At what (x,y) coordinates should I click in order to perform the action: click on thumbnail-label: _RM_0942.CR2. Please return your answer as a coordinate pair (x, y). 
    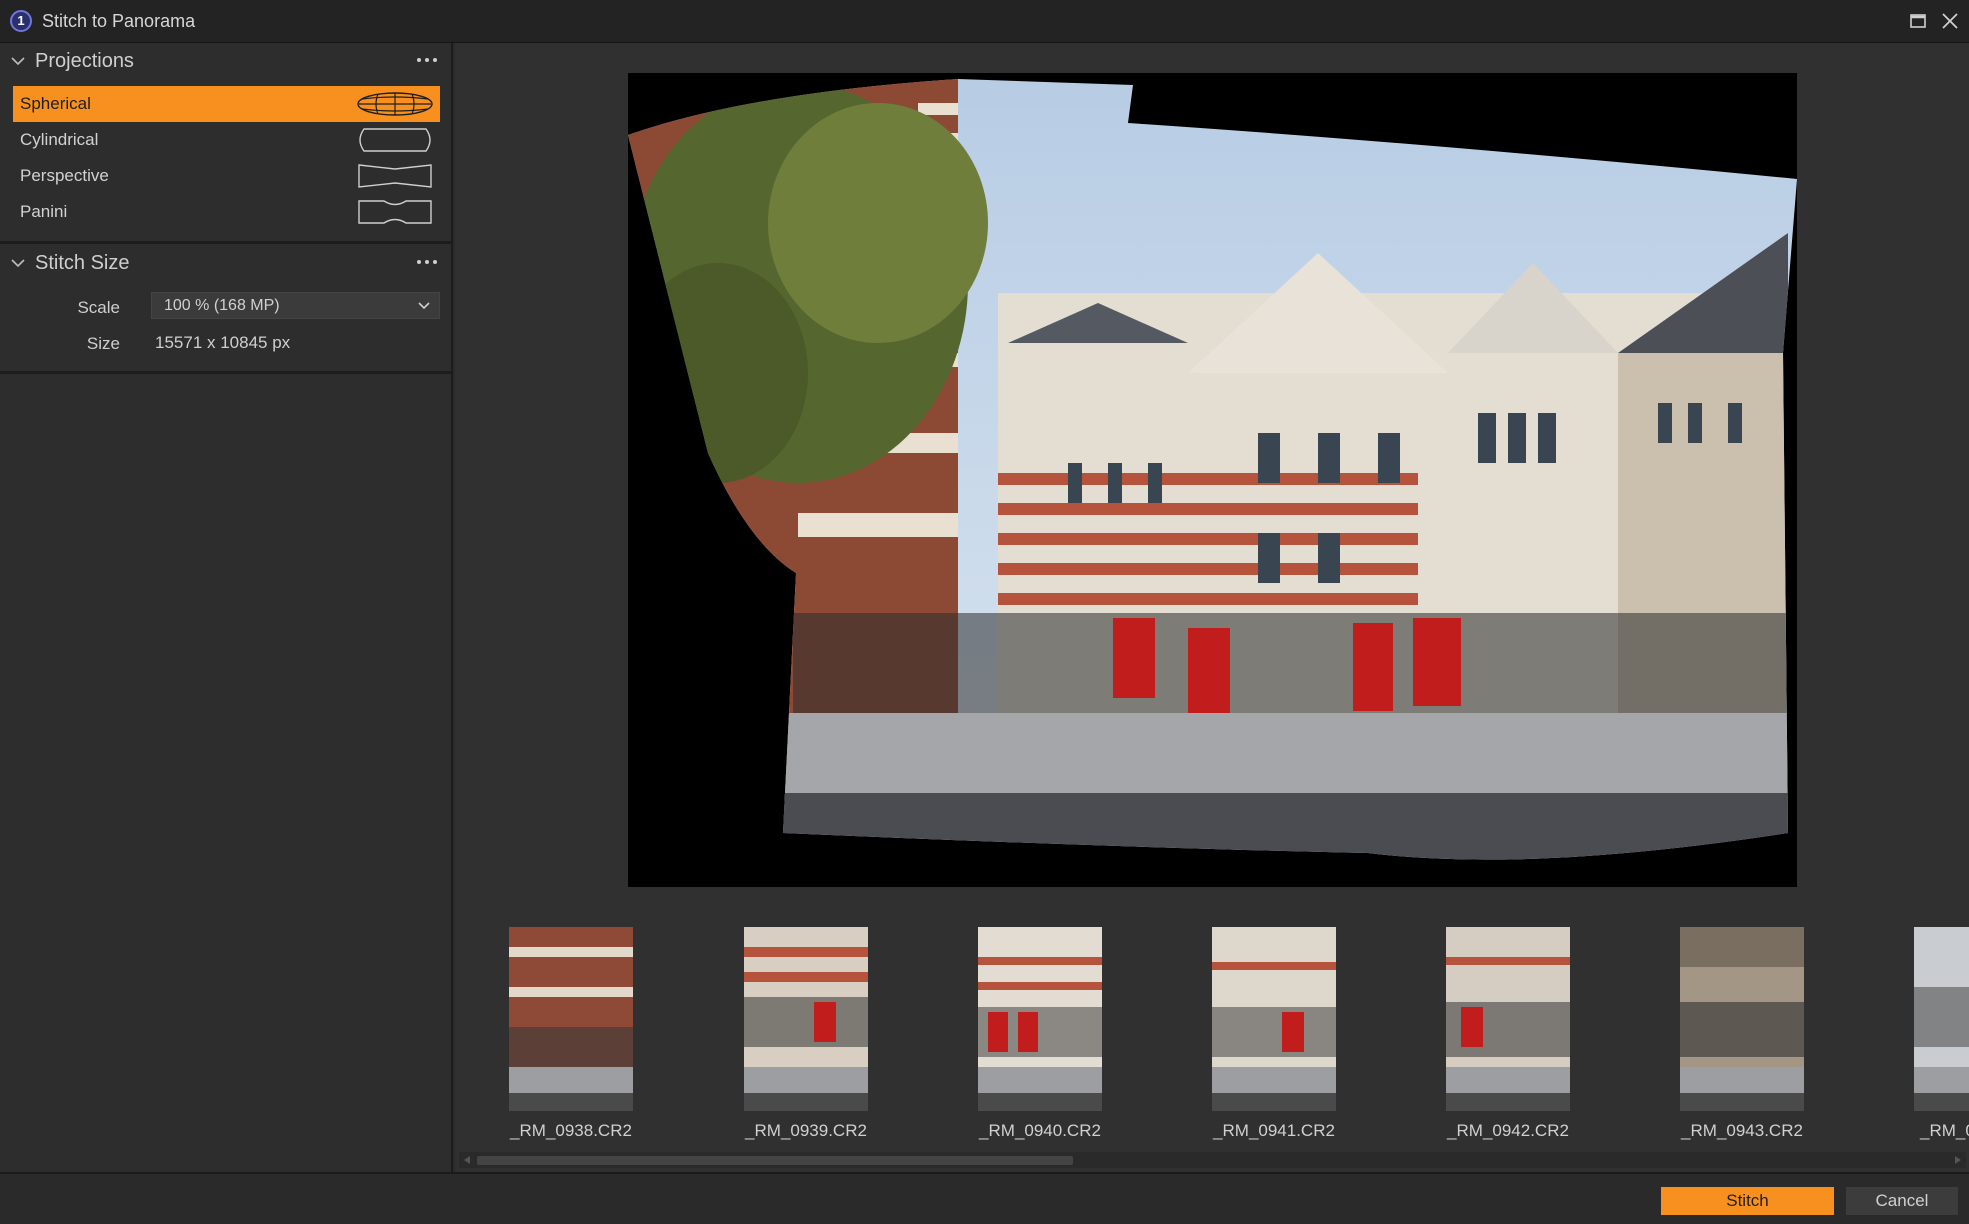
    Looking at the image, I should click on (1508, 1130).